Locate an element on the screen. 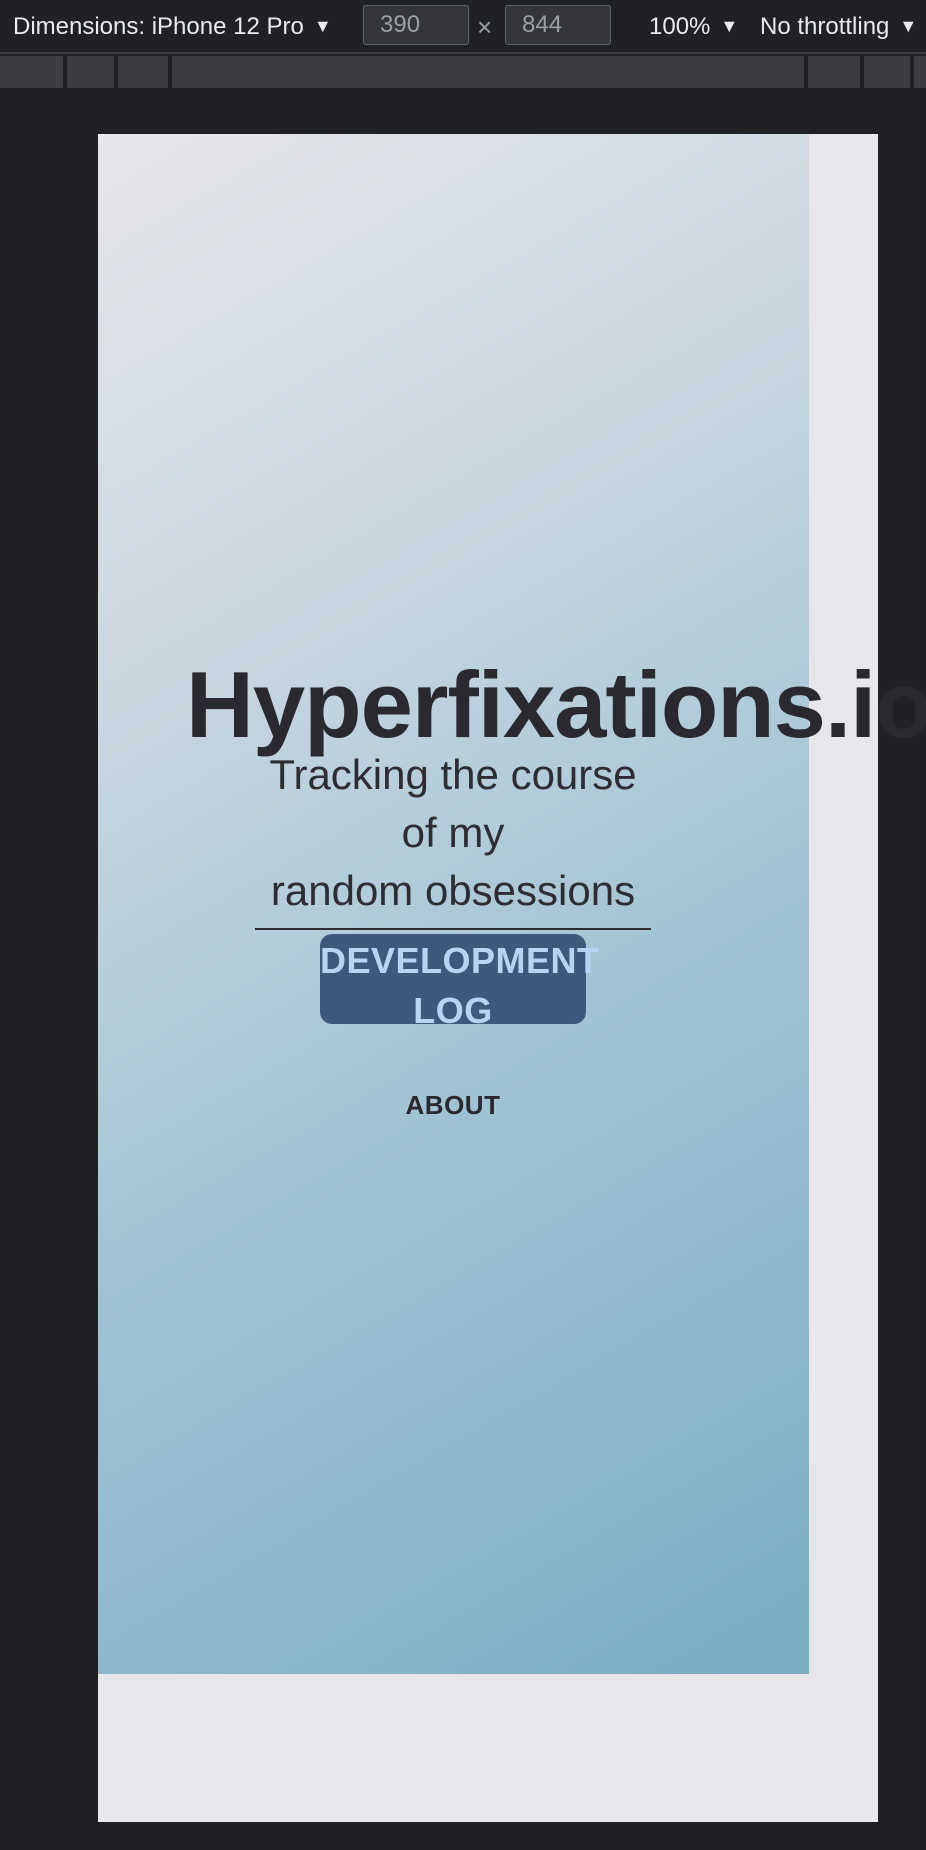 This screenshot has width=926, height=1850. development-log-label-line-2: LOG is located at coordinates (453, 1010).